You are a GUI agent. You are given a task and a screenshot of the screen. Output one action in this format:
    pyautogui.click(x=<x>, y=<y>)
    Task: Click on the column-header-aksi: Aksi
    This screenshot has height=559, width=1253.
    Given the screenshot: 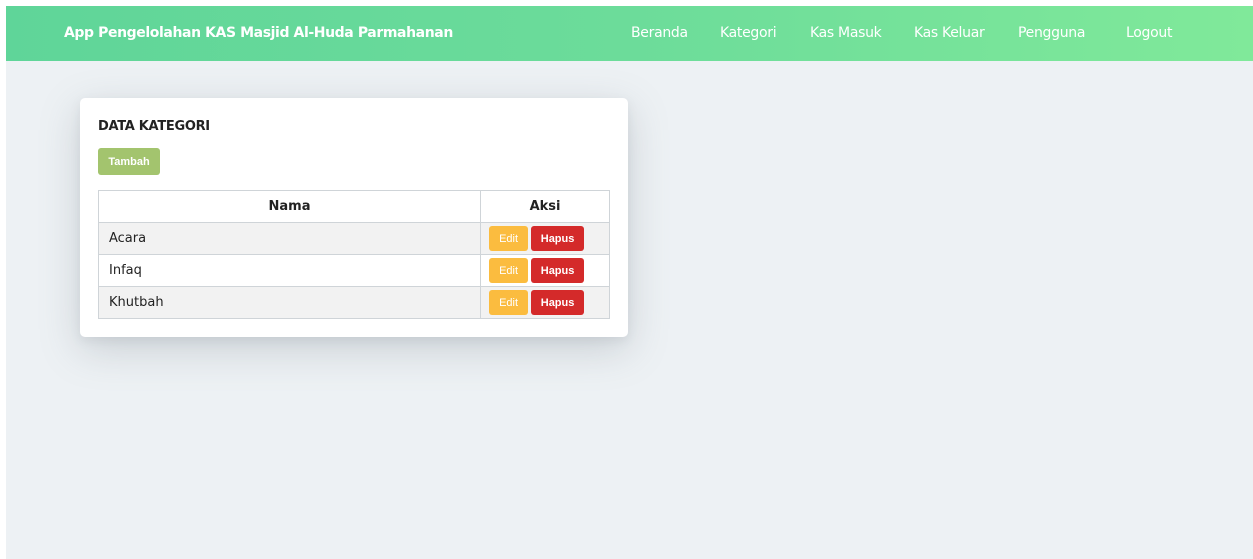 What is the action you would take?
    pyautogui.click(x=545, y=206)
    